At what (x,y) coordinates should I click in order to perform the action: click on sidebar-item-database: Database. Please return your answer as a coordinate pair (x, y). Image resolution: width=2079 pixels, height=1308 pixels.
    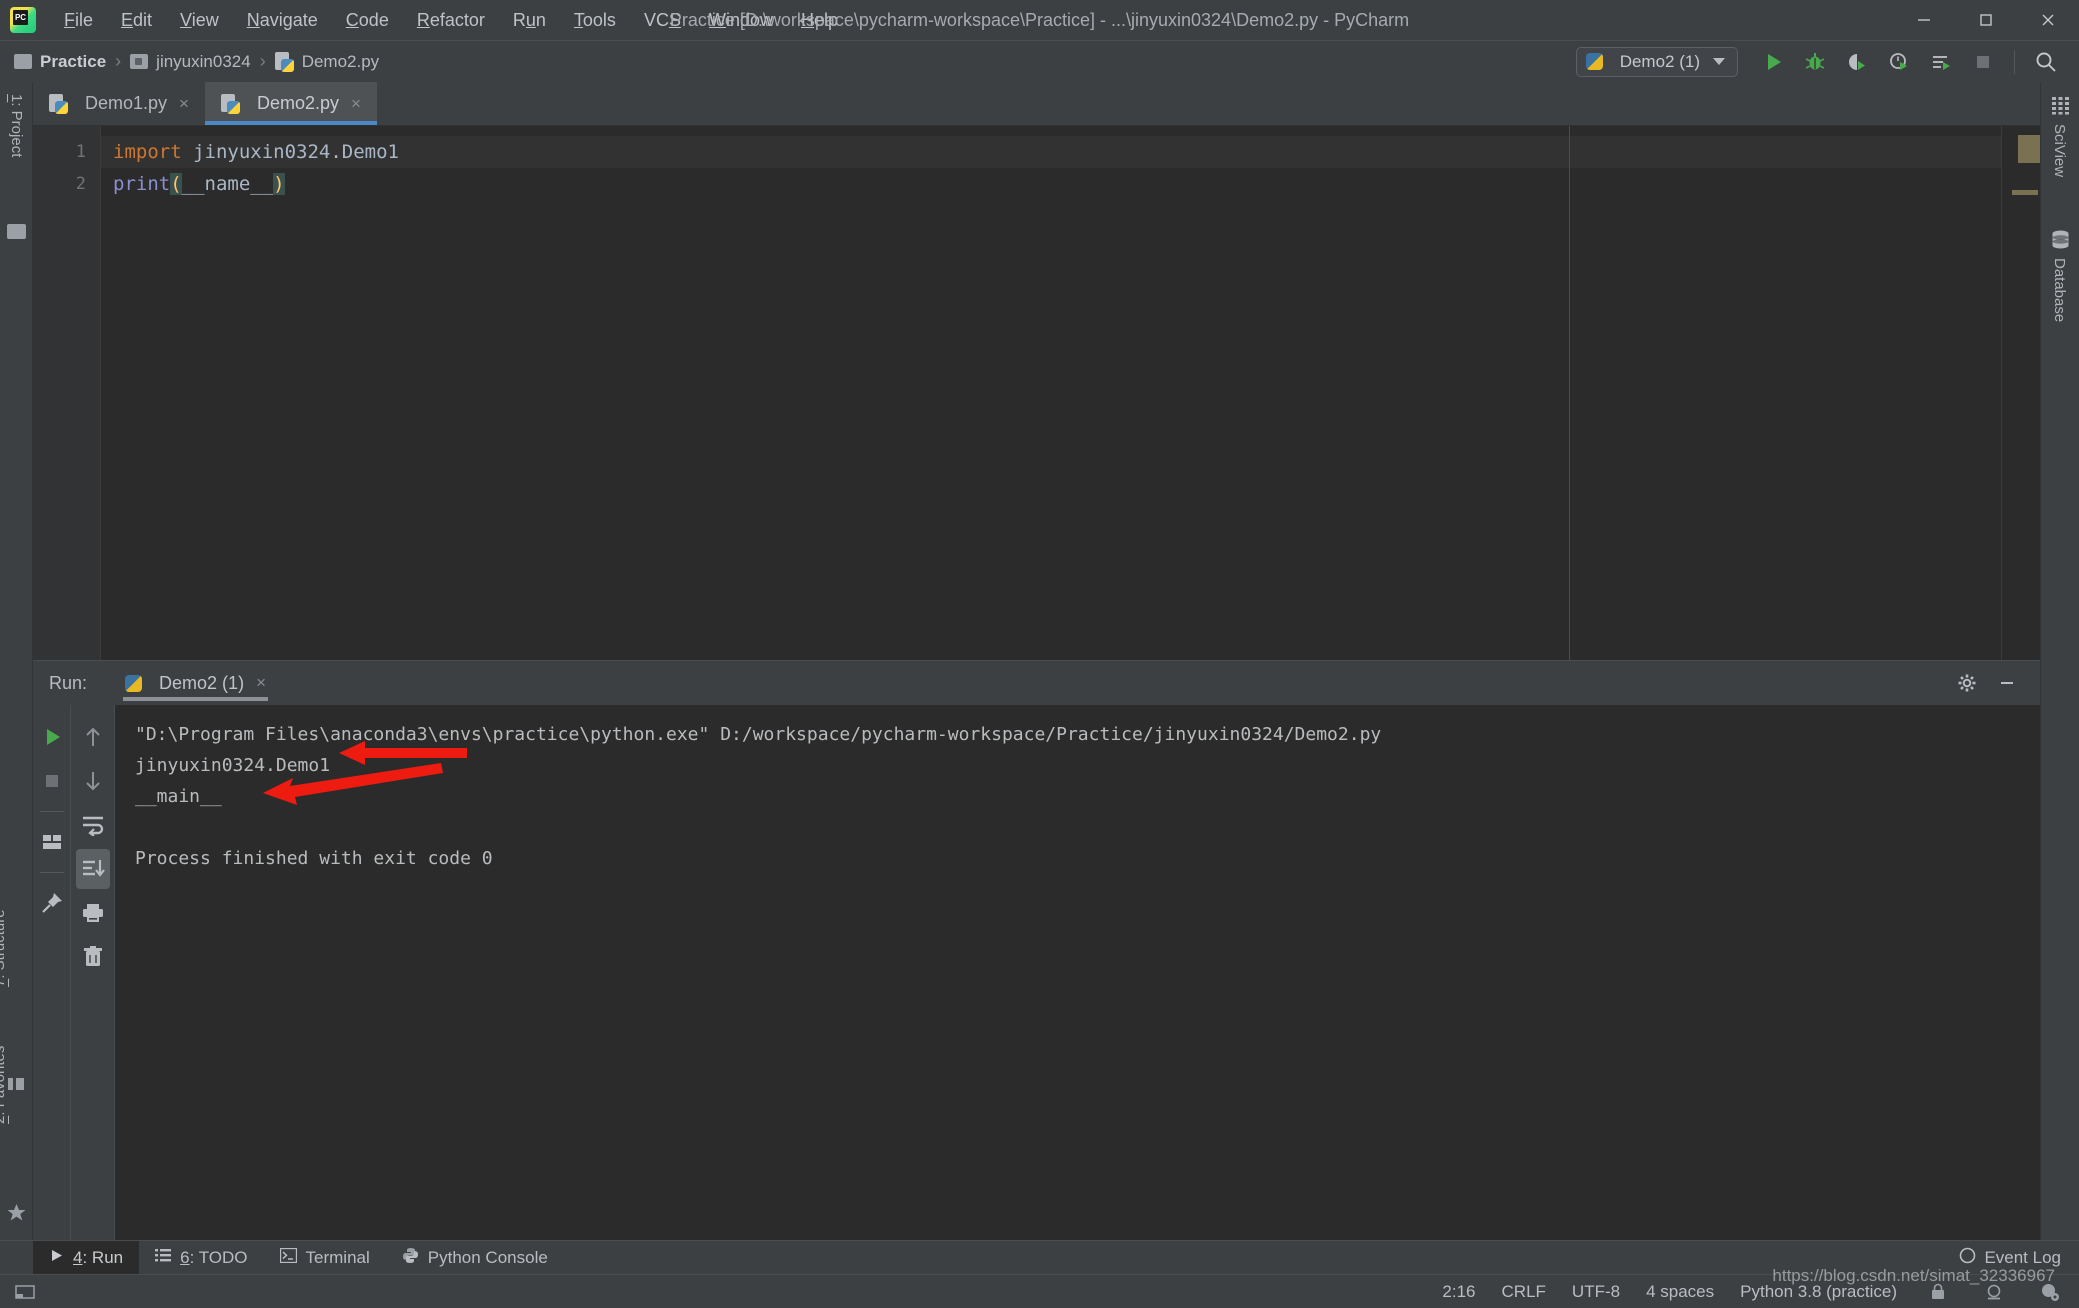
    Looking at the image, I should click on (2059, 290).